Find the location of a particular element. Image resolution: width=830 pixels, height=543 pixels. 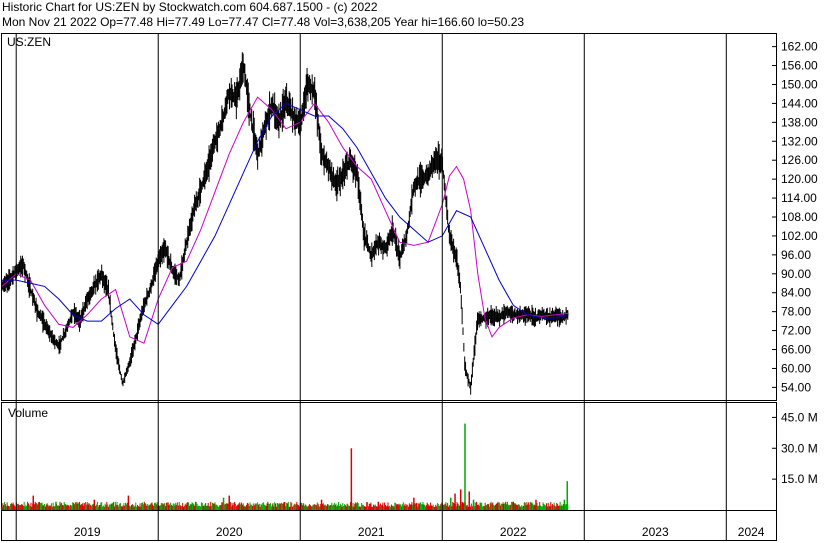

price-tick-label: 150.00 is located at coordinates (799, 84).